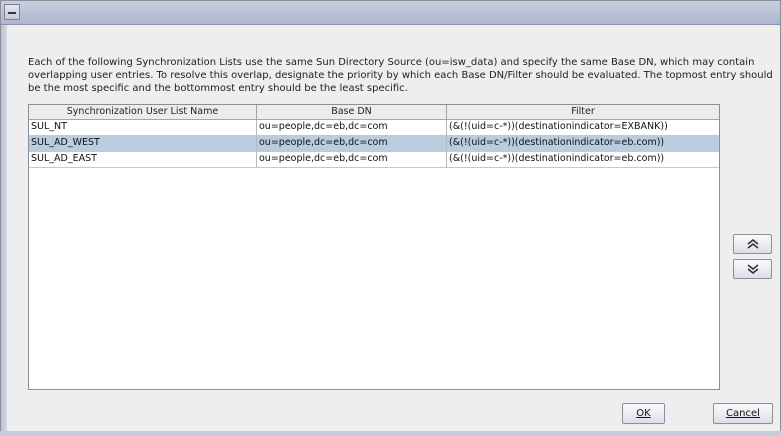 The height and width of the screenshot is (436, 781). Describe the element at coordinates (743, 413) in the screenshot. I see `cancel-button: Cancel` at that location.